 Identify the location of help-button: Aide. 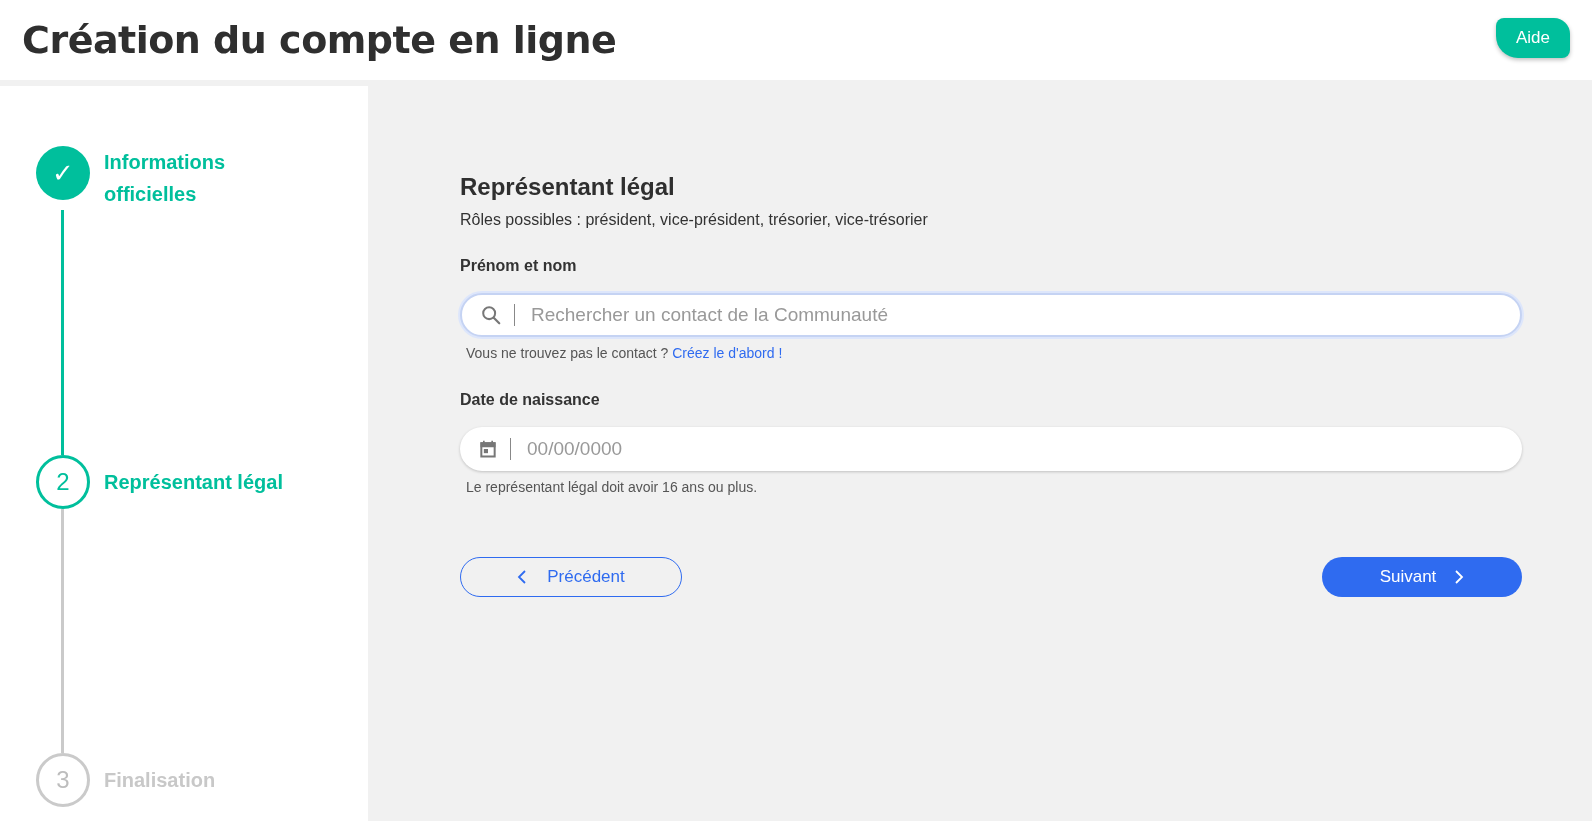
(1532, 38).